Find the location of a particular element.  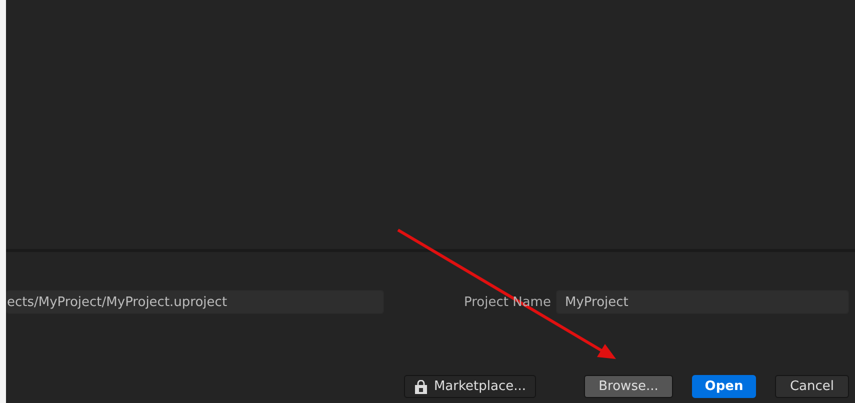

project-name-field: MyProject is located at coordinates (702, 302).